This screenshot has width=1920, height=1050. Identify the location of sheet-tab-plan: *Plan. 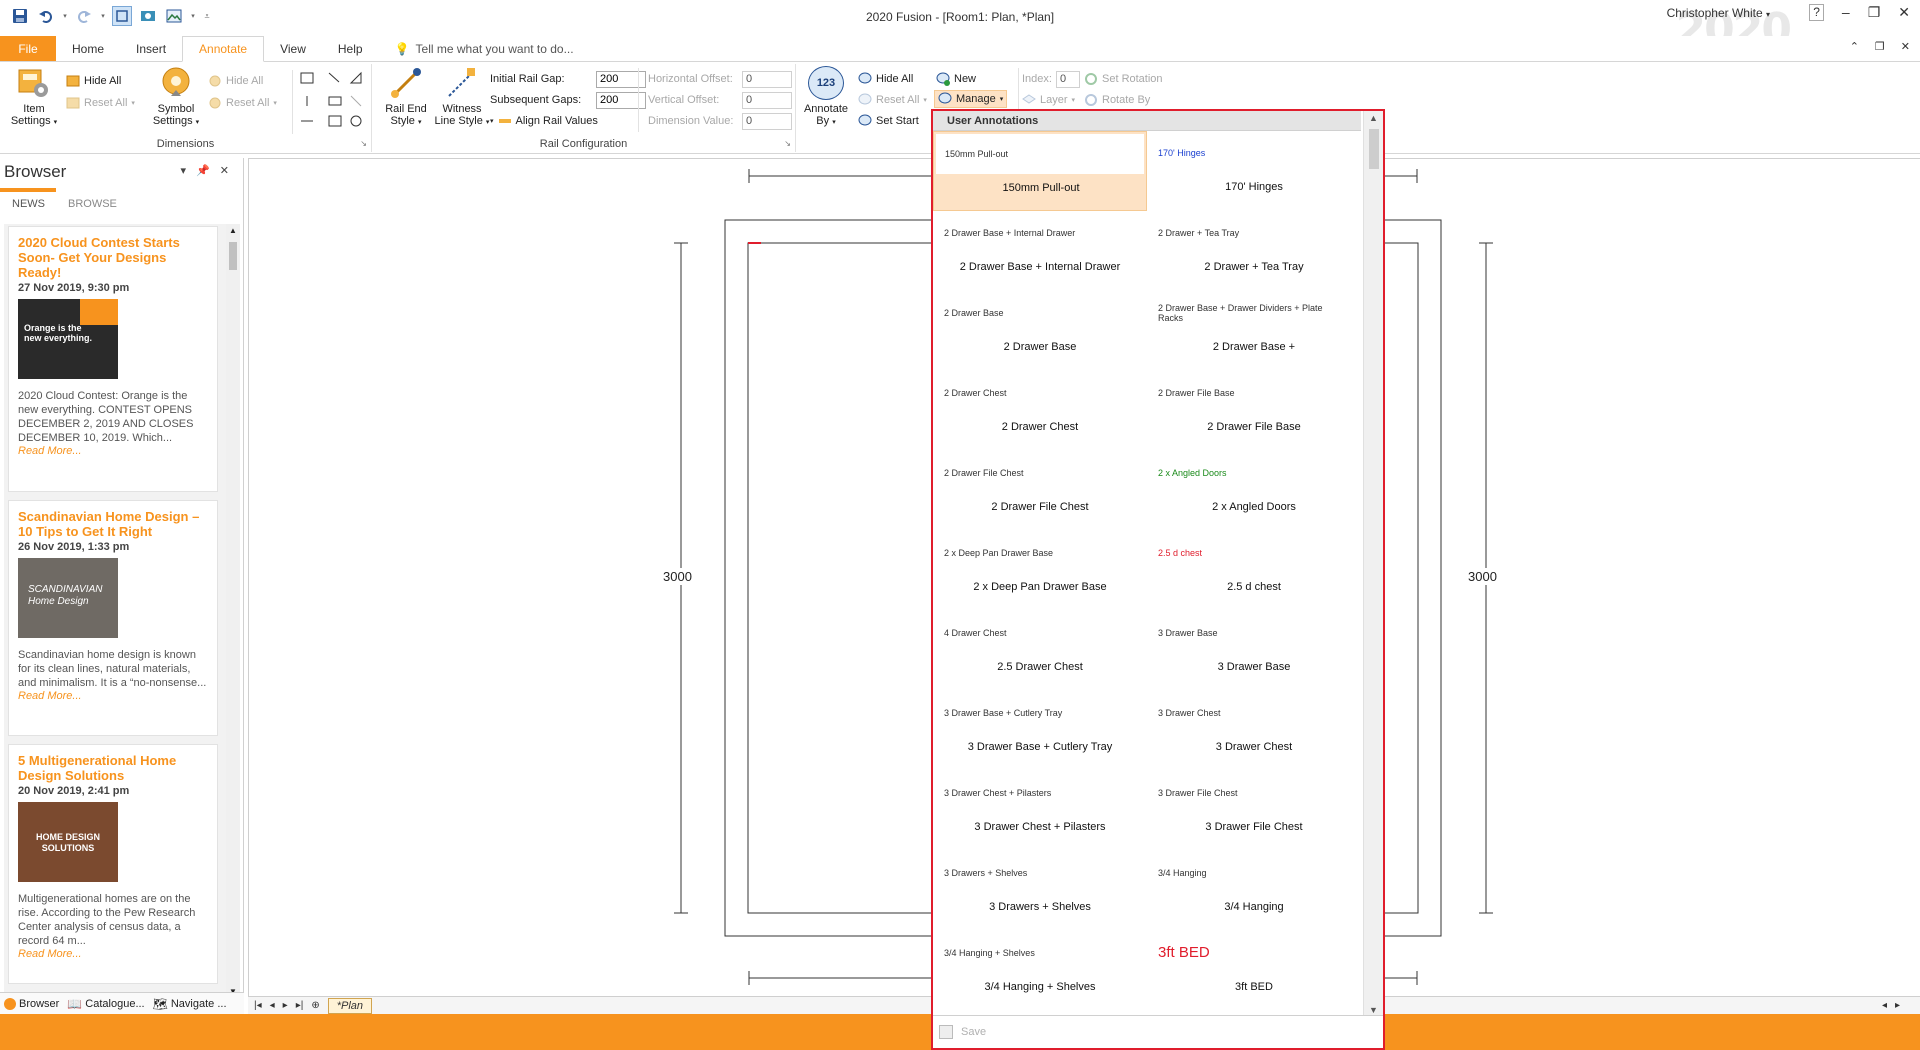
(349, 1005).